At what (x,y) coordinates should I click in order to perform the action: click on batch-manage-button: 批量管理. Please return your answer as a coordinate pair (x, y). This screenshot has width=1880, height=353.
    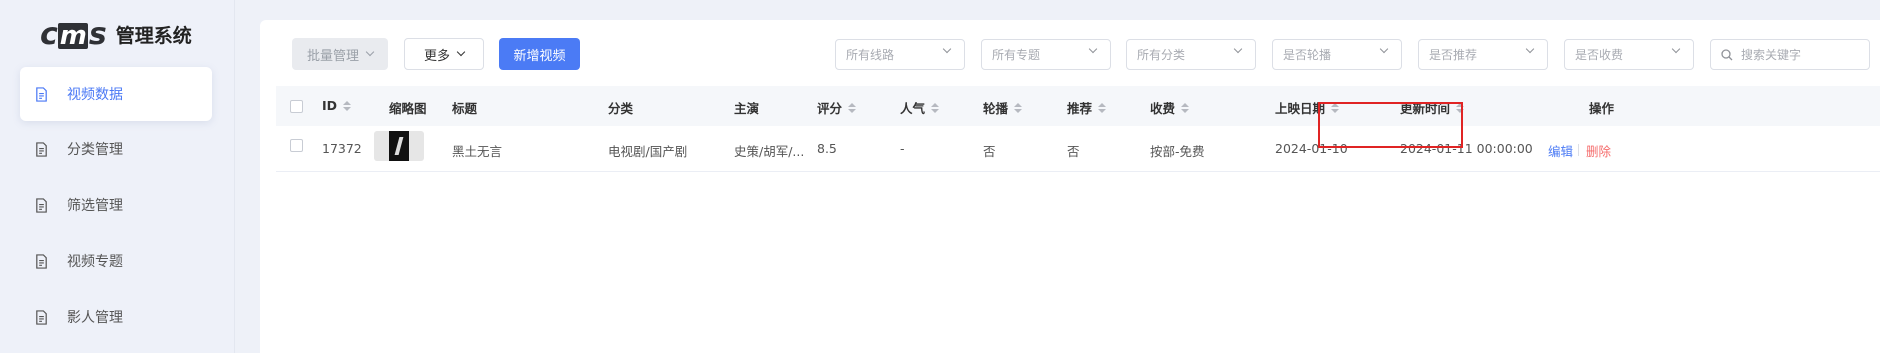
    Looking at the image, I should click on (340, 54).